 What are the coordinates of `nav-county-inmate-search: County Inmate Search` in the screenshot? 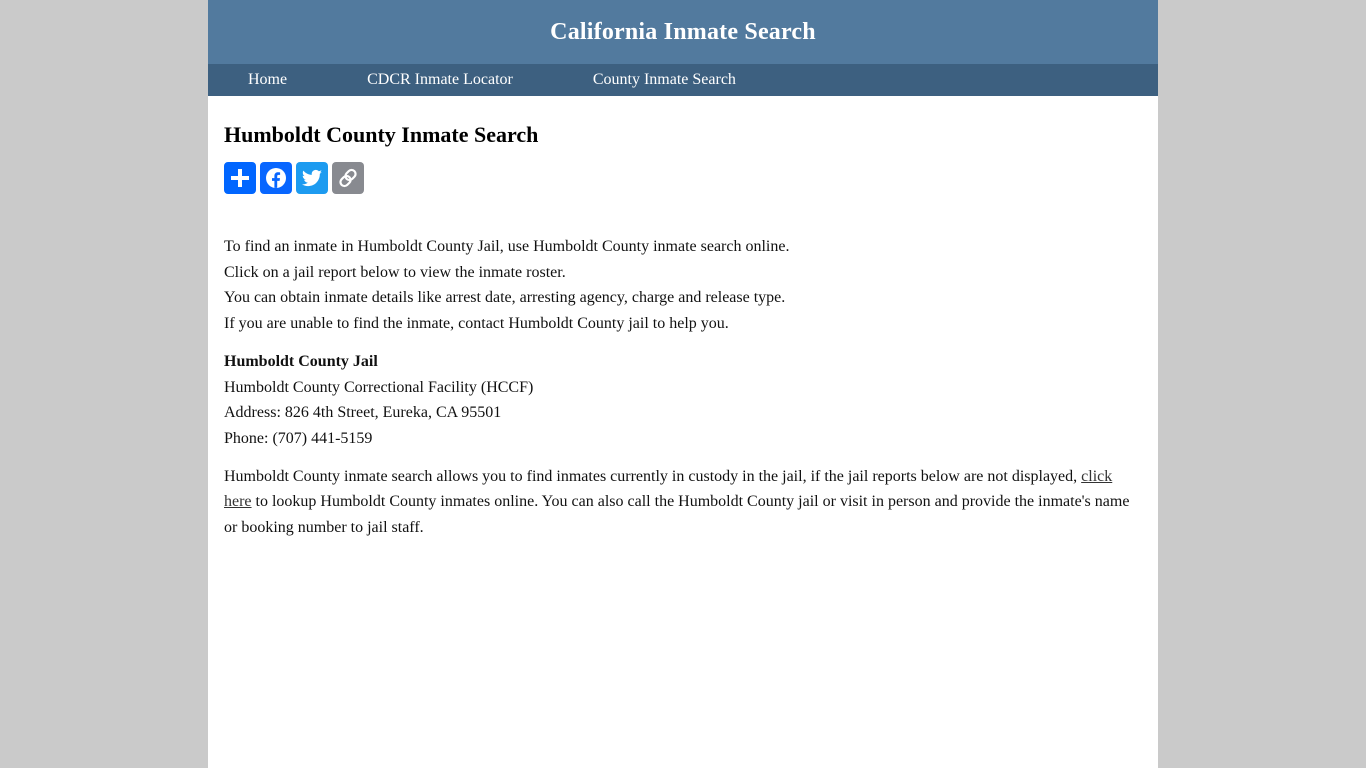 It's located at (664, 80).